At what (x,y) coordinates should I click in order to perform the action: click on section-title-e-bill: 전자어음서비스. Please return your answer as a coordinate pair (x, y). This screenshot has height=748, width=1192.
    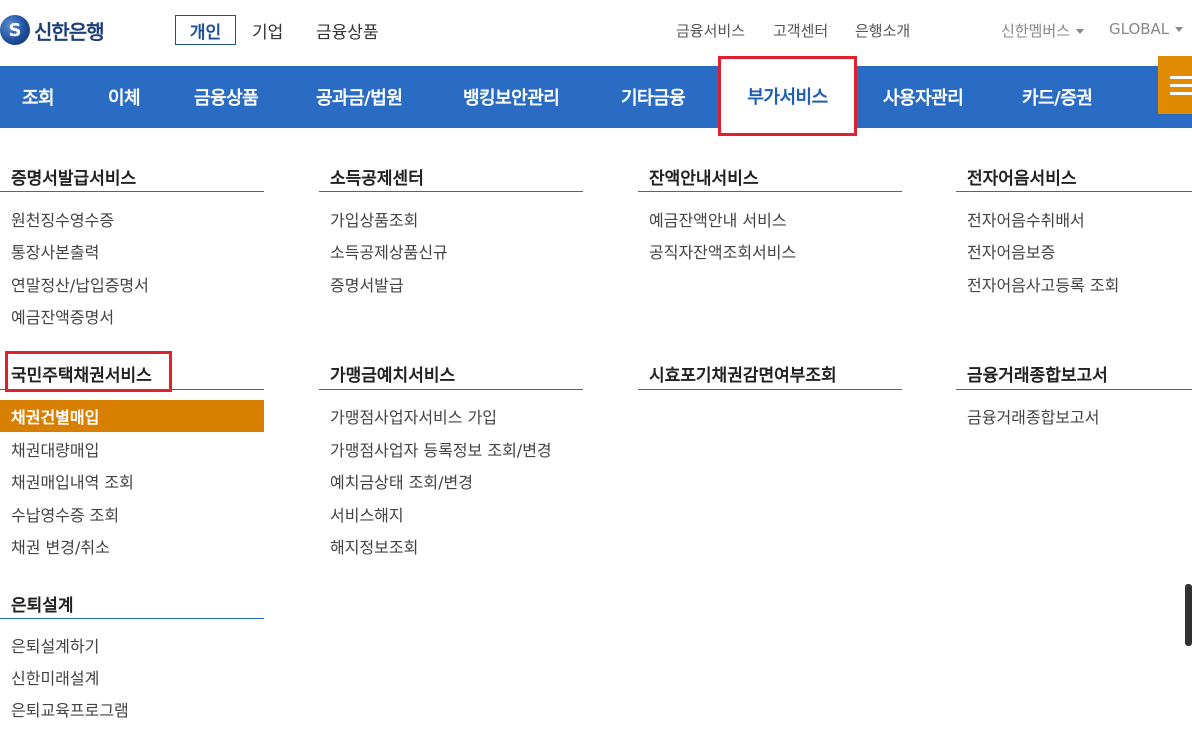
    Looking at the image, I should click on (1022, 179).